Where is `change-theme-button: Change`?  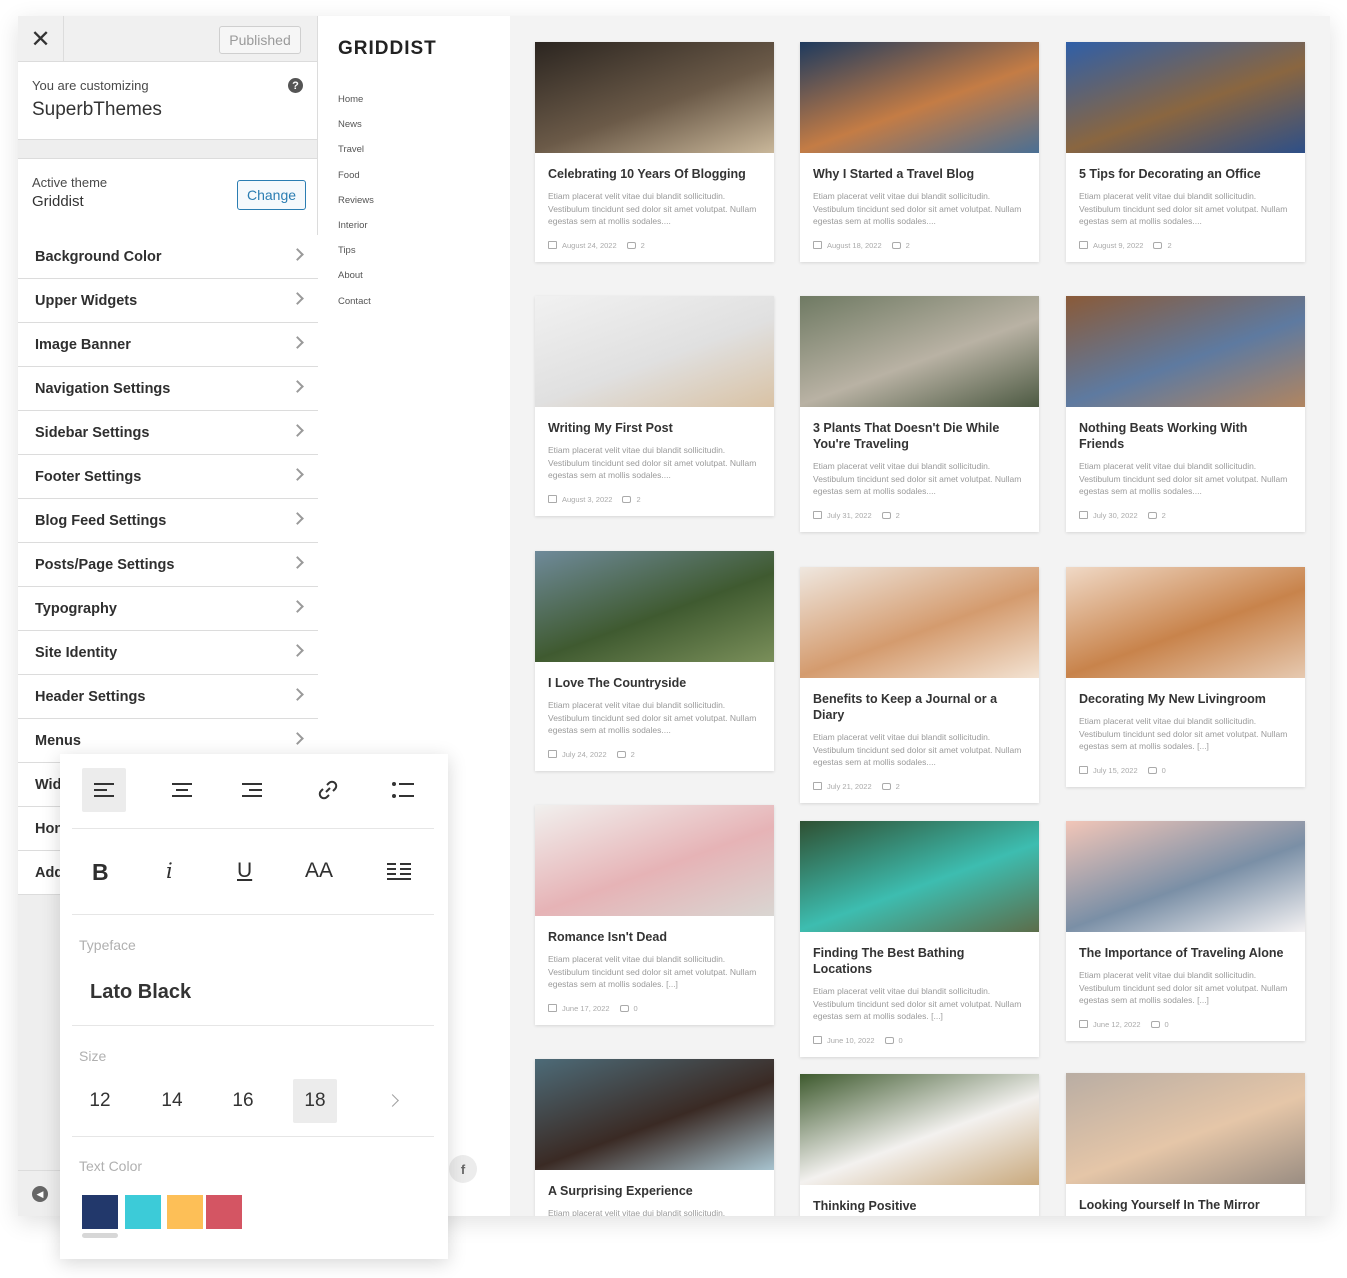 change-theme-button: Change is located at coordinates (271, 195).